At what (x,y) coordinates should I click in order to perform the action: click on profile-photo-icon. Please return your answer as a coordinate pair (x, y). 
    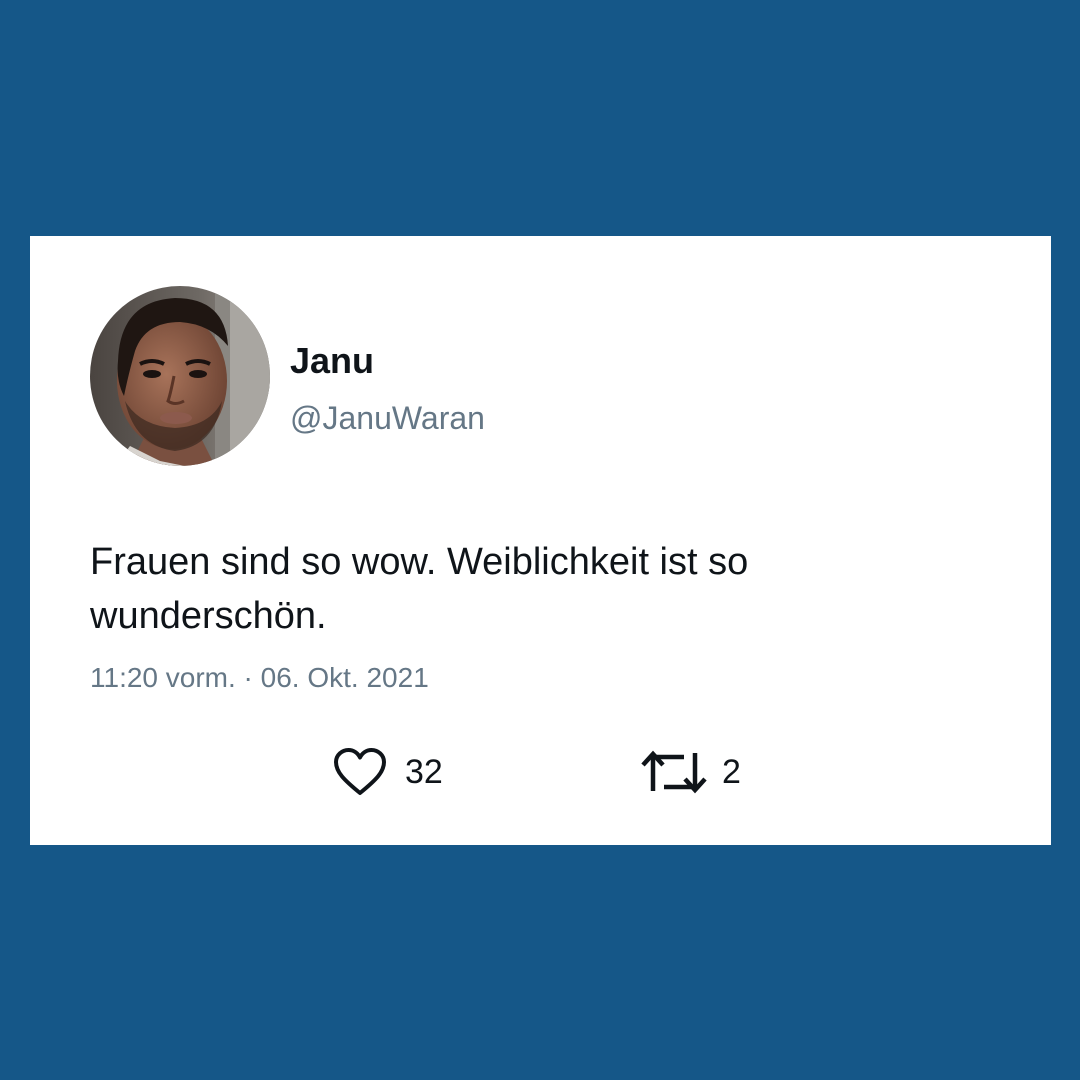
    Looking at the image, I should click on (180, 376).